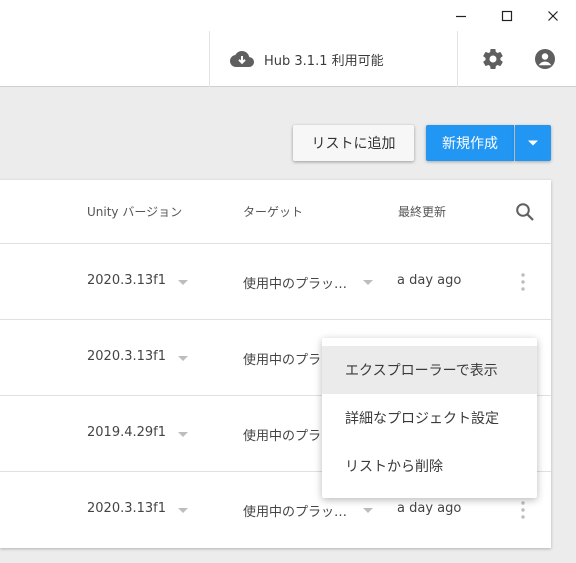  What do you see at coordinates (429, 370) in the screenshot?
I see `menu-item-show-in-explorer: エクスプローラーで表示` at bounding box center [429, 370].